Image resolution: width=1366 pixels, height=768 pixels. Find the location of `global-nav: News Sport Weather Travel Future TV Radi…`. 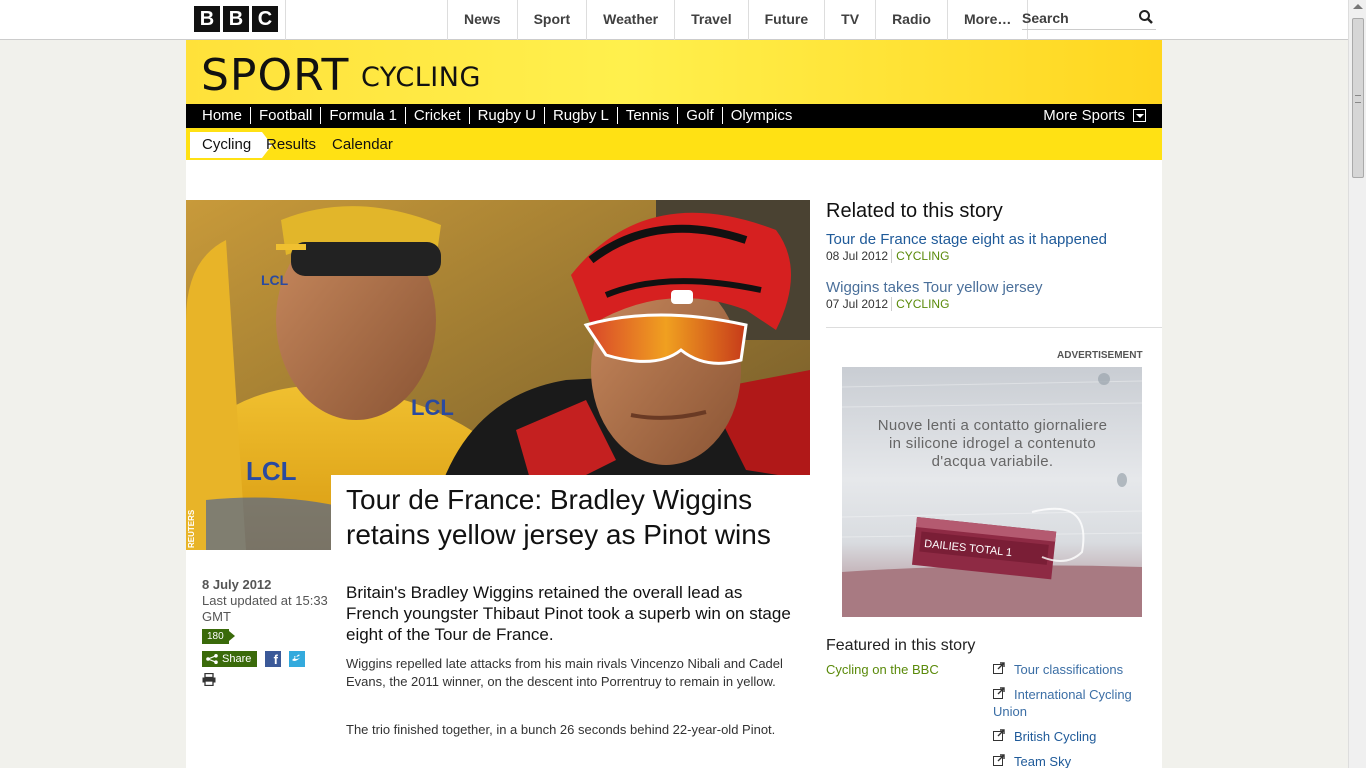

global-nav: News Sport Weather Travel Future TV Radi… is located at coordinates (738, 20).